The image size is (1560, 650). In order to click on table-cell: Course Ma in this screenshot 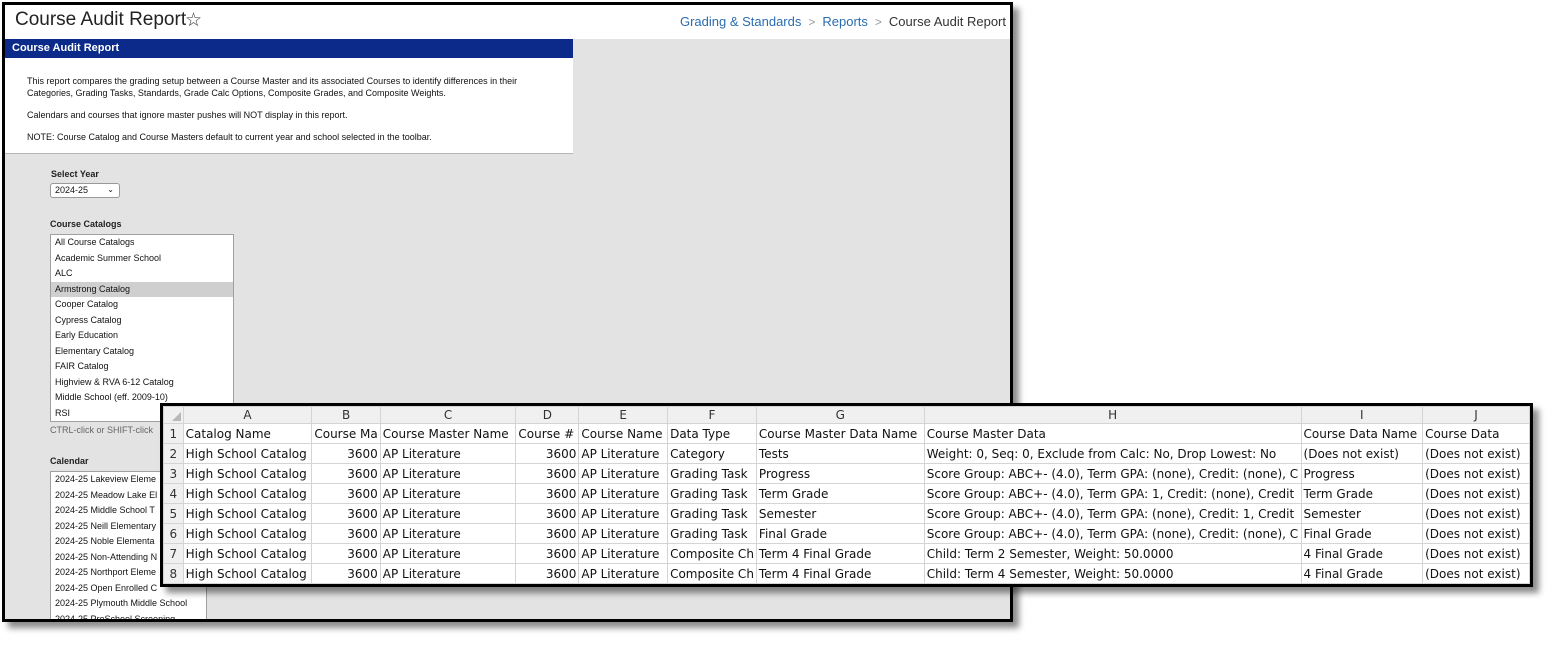, I will do `click(346, 433)`.